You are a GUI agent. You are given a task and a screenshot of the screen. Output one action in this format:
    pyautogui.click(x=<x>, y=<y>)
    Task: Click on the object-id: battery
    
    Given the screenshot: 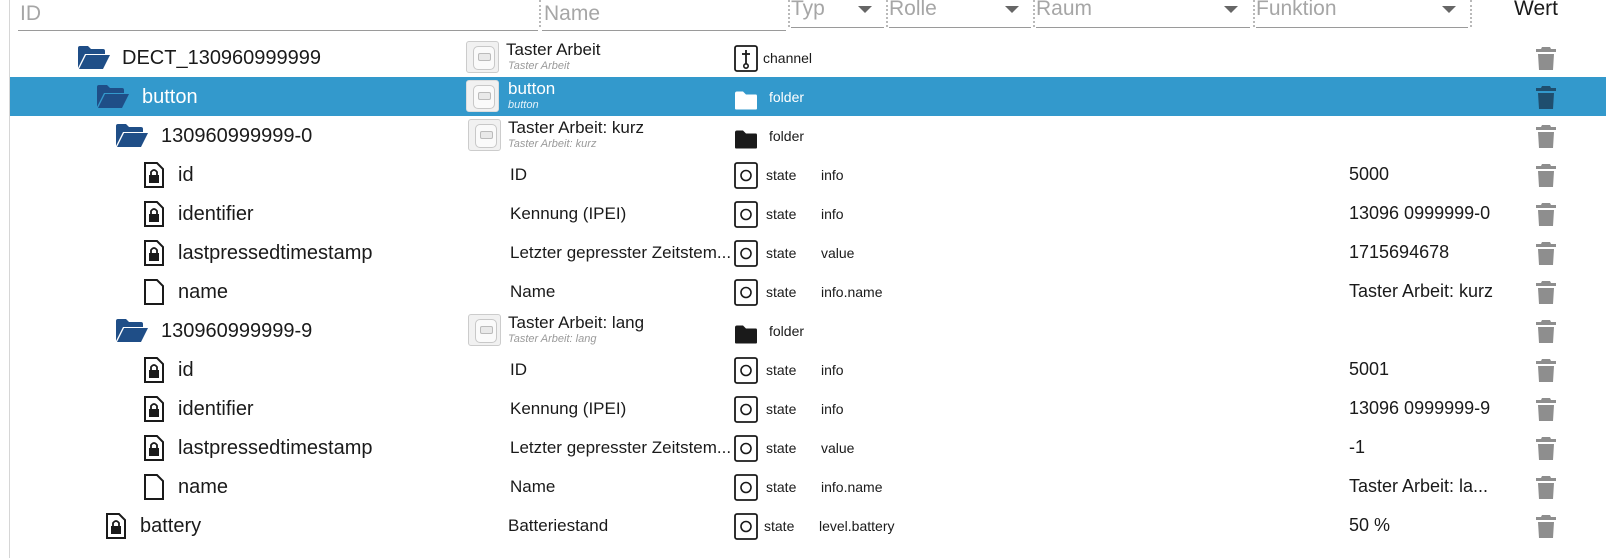 What is the action you would take?
    pyautogui.click(x=171, y=526)
    